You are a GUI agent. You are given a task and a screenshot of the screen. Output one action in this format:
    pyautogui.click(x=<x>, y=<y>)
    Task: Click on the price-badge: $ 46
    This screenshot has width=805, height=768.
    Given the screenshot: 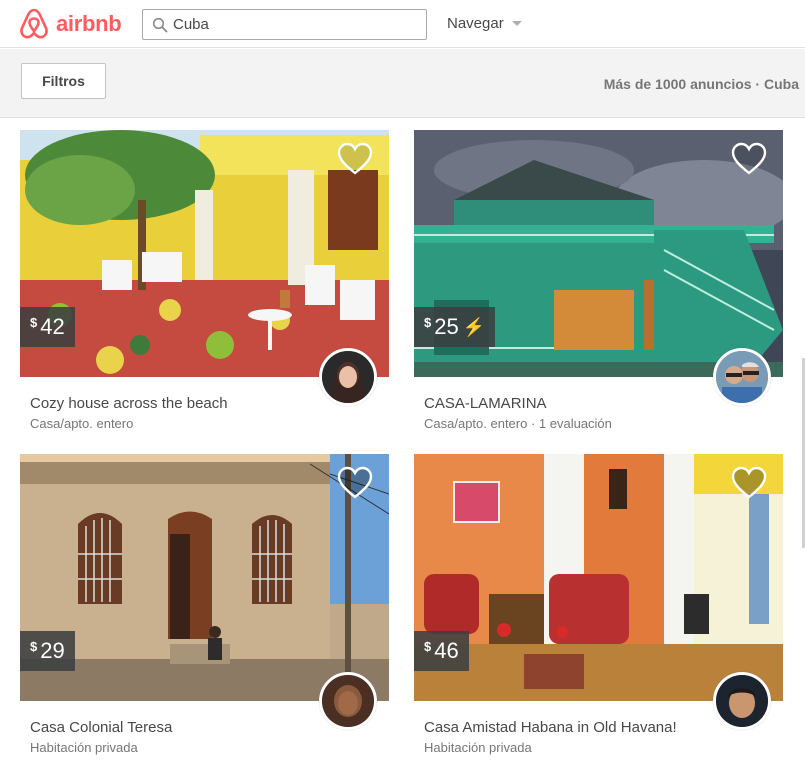 What is the action you would take?
    pyautogui.click(x=441, y=651)
    